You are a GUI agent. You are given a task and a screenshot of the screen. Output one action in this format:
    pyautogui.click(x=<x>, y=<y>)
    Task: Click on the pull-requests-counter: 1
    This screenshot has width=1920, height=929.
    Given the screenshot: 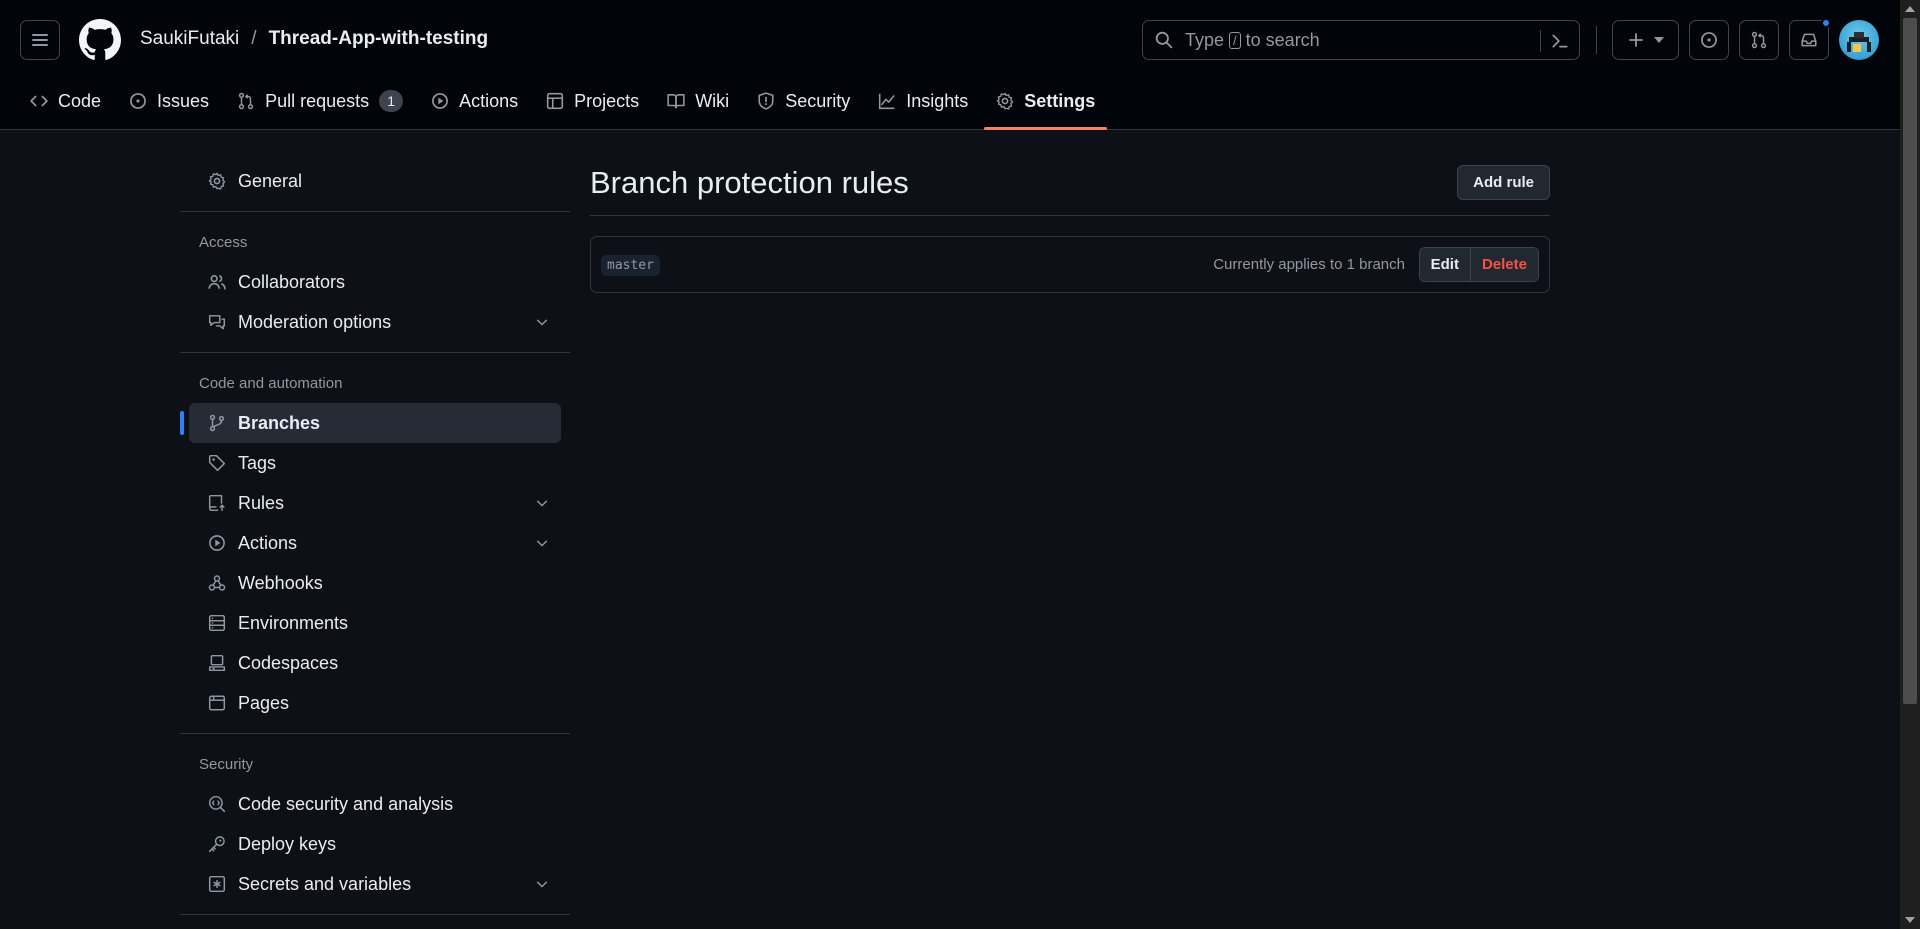 What is the action you would take?
    pyautogui.click(x=391, y=101)
    